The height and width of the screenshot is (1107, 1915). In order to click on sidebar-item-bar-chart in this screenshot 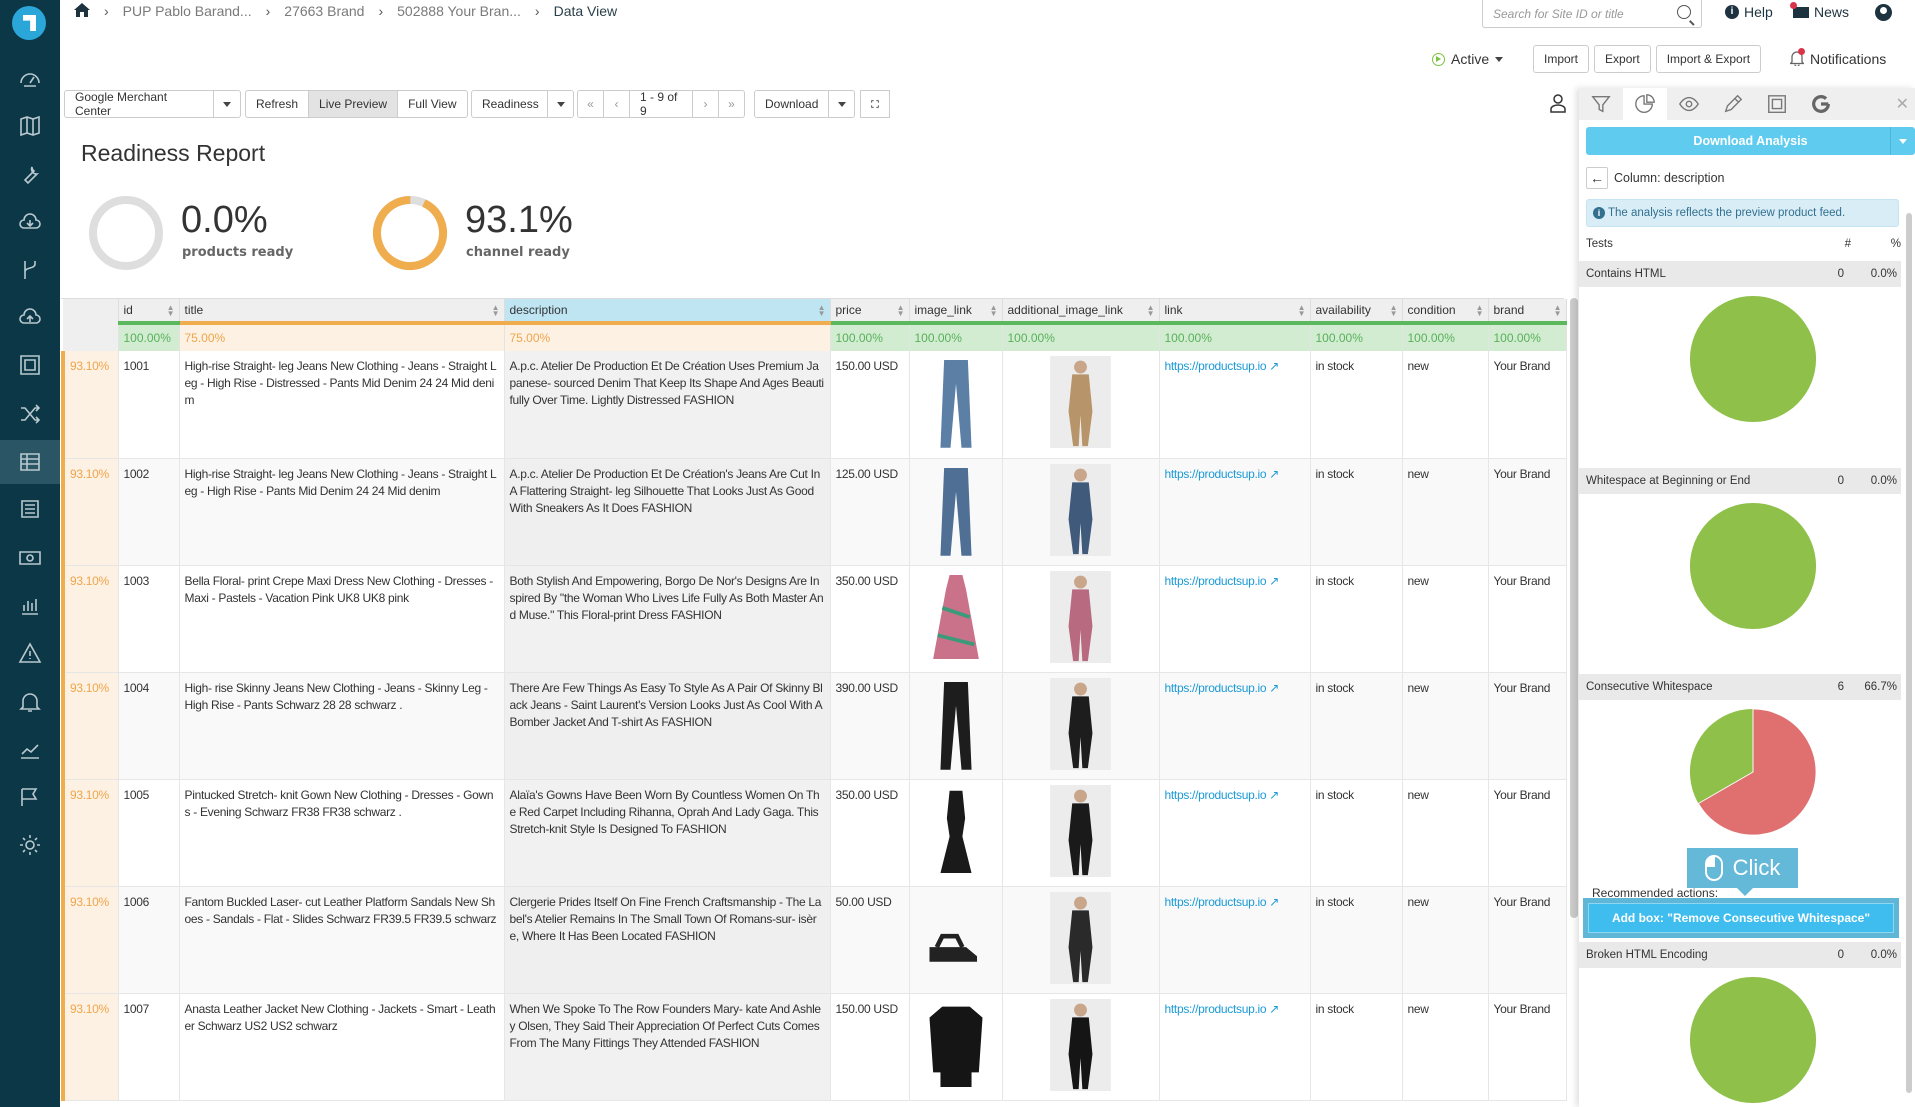, I will do `click(30, 606)`.